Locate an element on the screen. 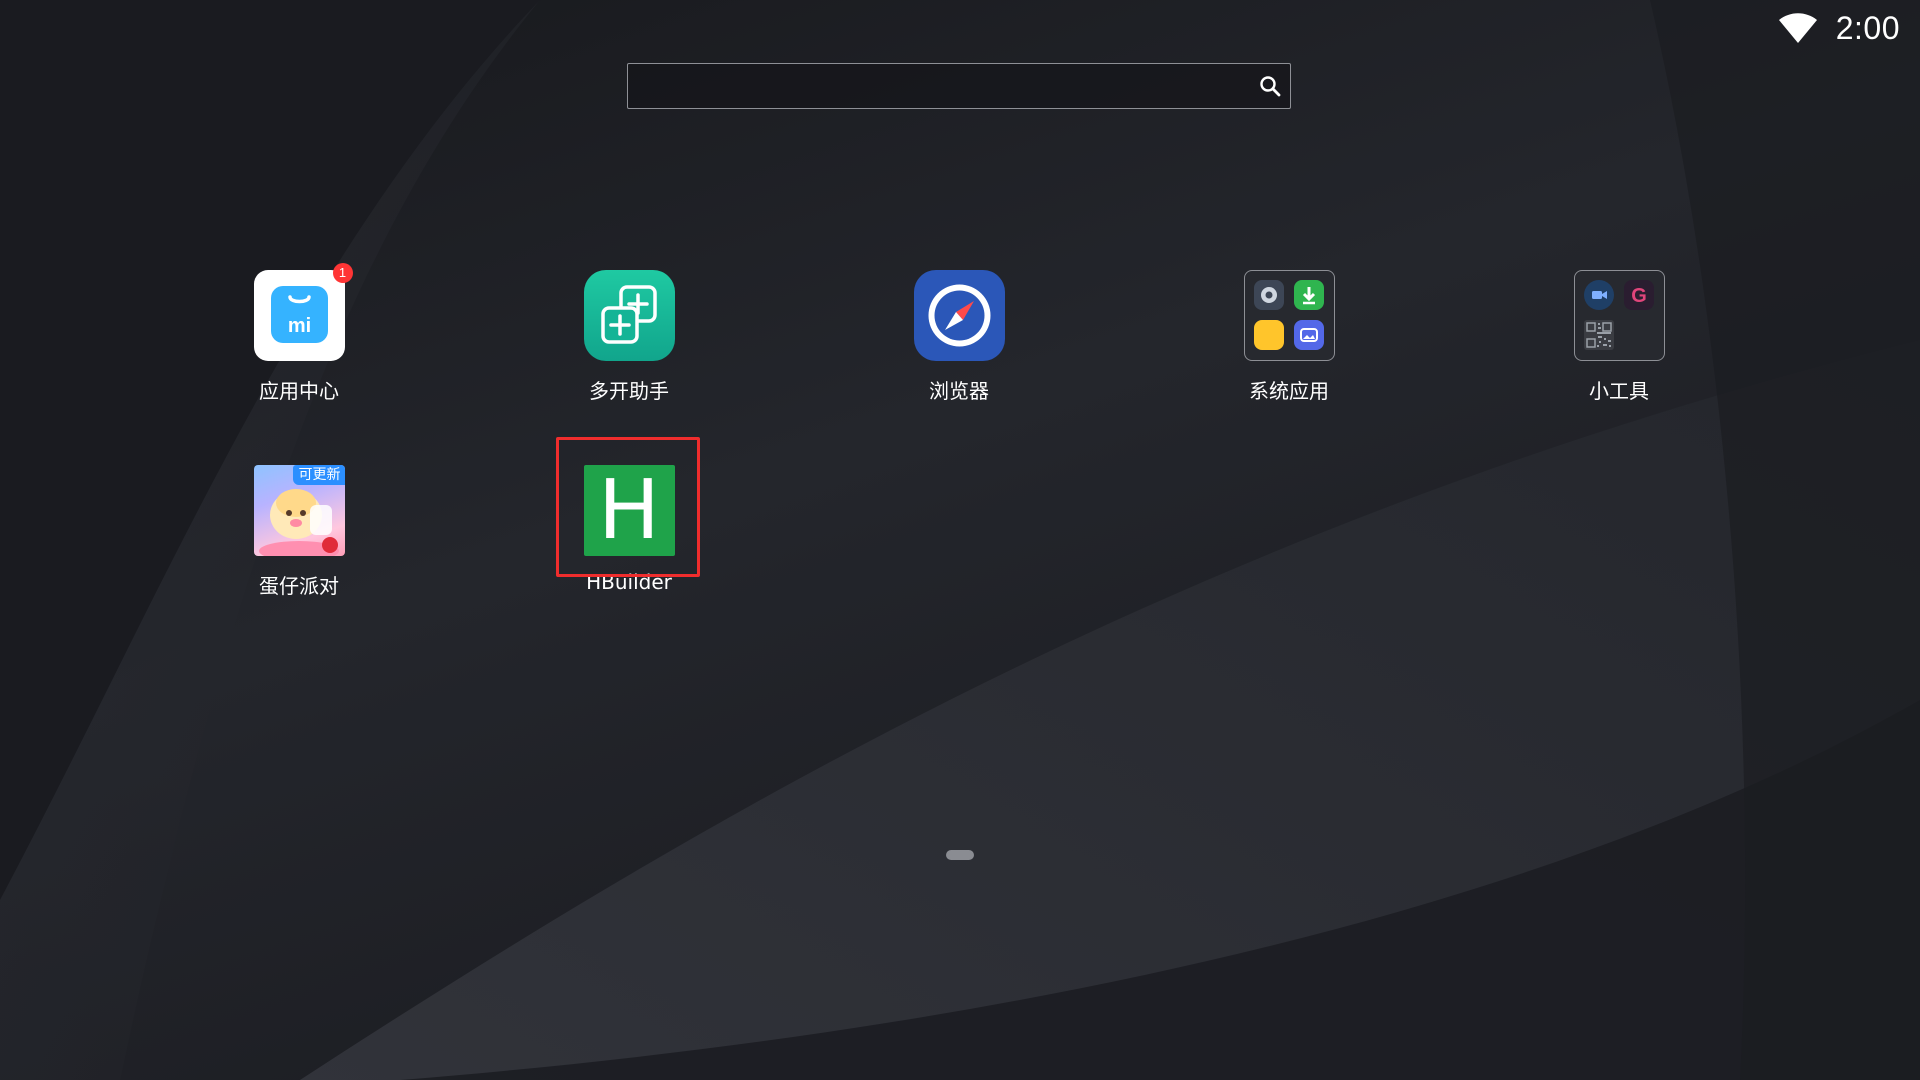  mi-app-center-icon: mi 1 is located at coordinates (303, 312).